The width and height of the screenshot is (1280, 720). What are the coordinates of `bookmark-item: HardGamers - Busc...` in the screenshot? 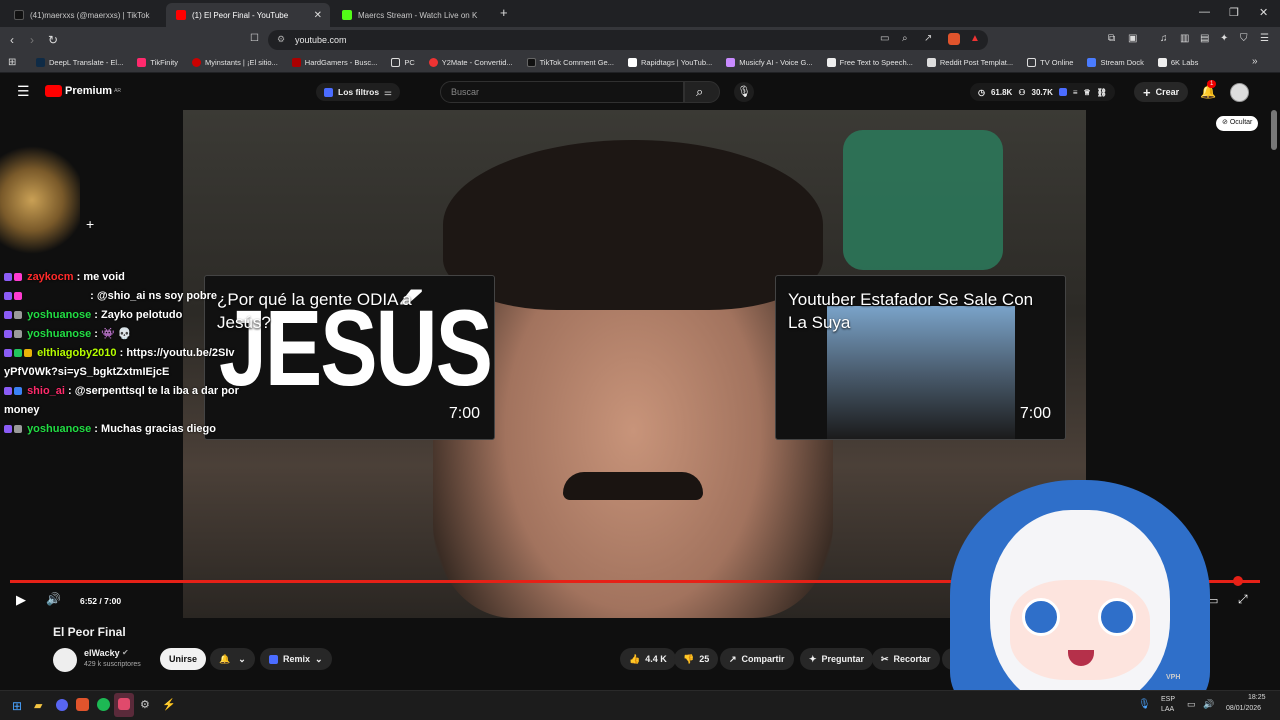 It's located at (334, 62).